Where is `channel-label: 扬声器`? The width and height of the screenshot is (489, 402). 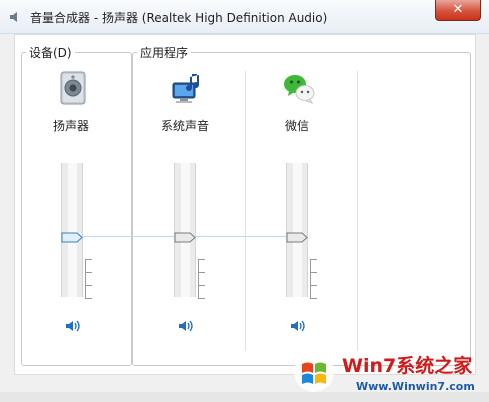 channel-label: 扬声器 is located at coordinates (70, 126).